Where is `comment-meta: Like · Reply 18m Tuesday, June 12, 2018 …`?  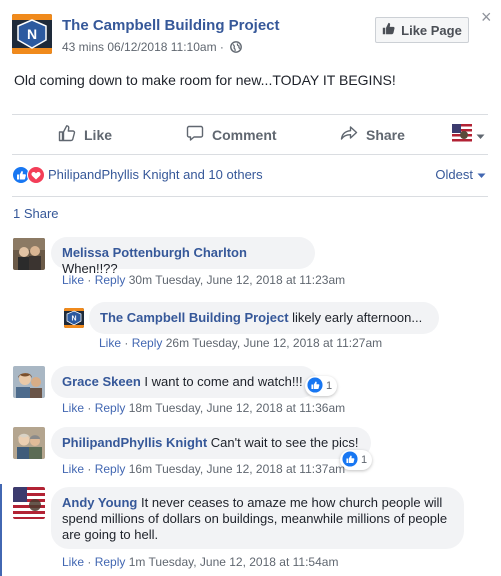
comment-meta: Like · Reply 18m Tuesday, June 12, 2018 … is located at coordinates (203, 408).